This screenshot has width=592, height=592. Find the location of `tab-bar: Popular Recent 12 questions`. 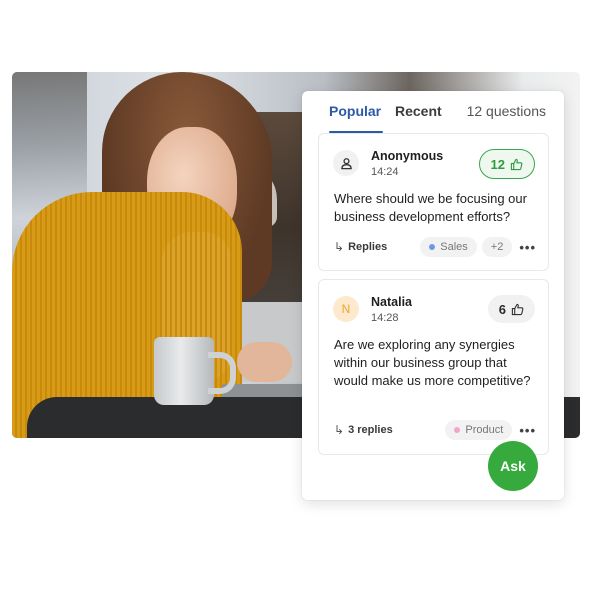

tab-bar: Popular Recent 12 questions is located at coordinates (433, 112).